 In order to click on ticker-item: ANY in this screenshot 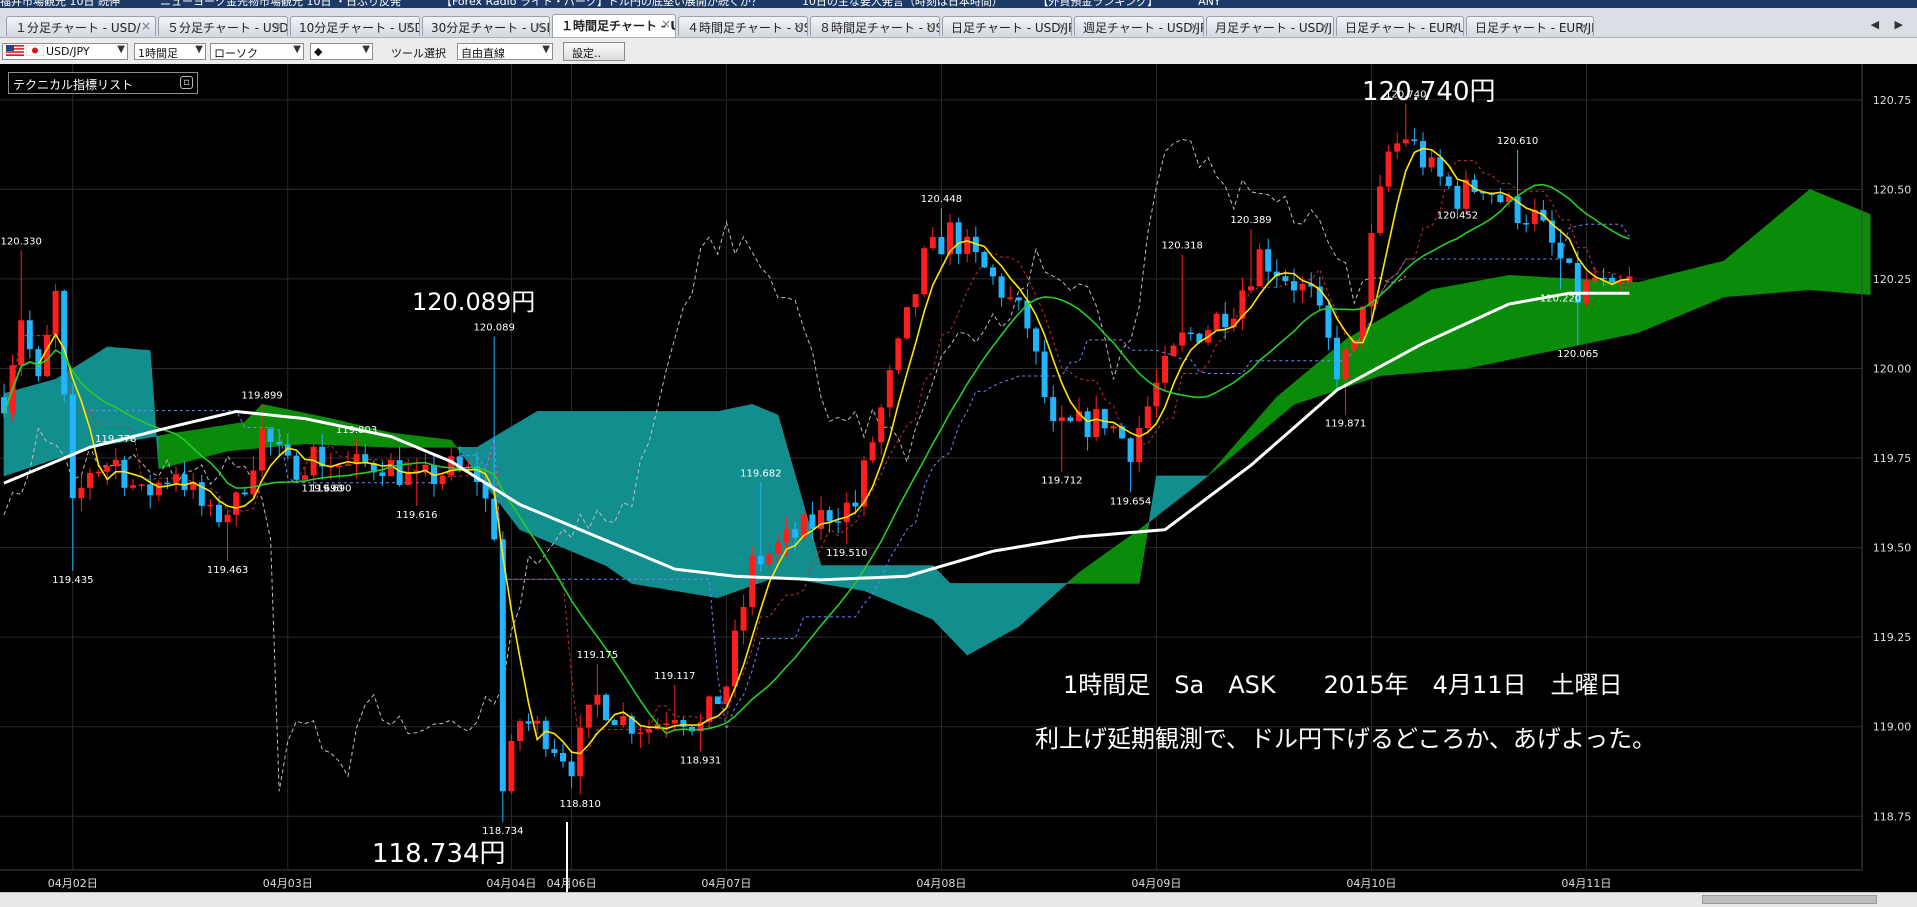, I will do `click(1209, 4)`.